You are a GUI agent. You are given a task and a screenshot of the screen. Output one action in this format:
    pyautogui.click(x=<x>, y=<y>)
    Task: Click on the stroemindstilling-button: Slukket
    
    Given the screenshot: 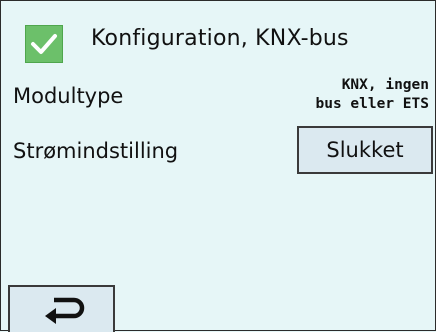 What is the action you would take?
    pyautogui.click(x=365, y=150)
    